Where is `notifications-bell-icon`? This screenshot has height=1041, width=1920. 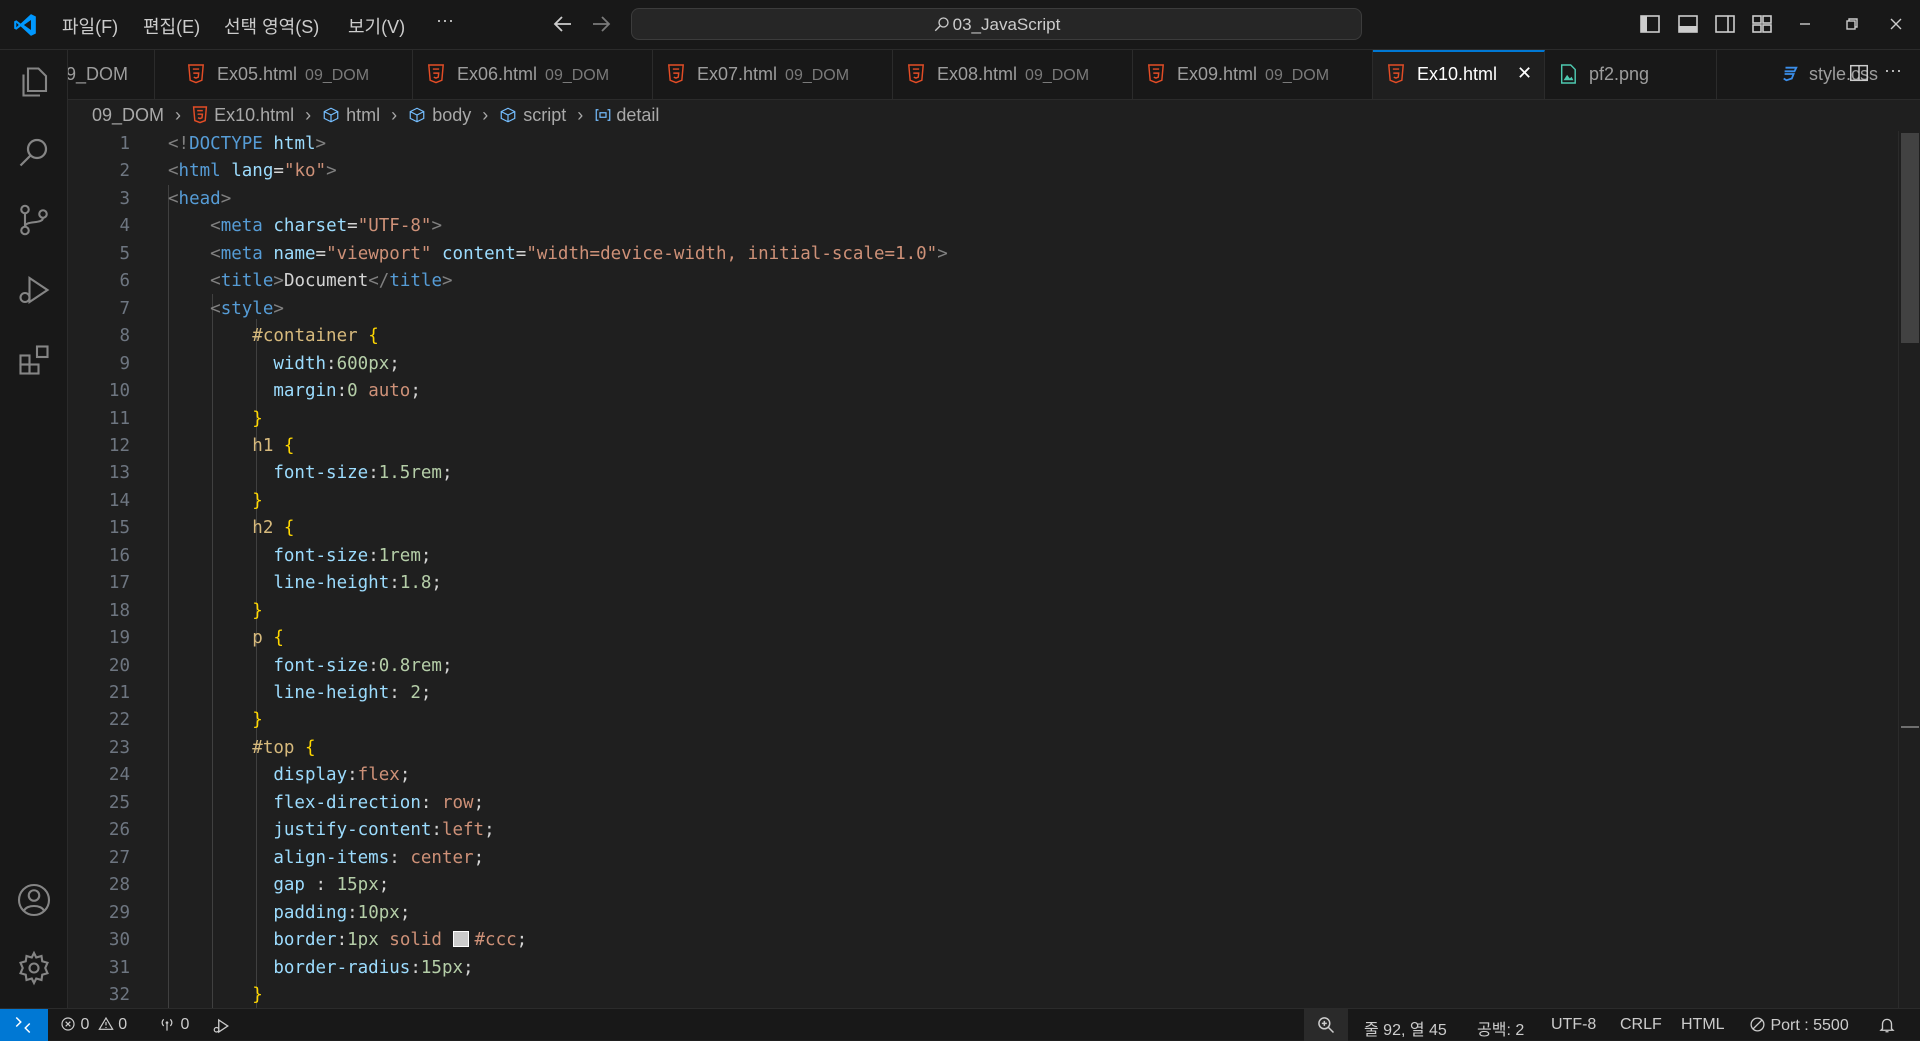
notifications-bell-icon is located at coordinates (1887, 1025).